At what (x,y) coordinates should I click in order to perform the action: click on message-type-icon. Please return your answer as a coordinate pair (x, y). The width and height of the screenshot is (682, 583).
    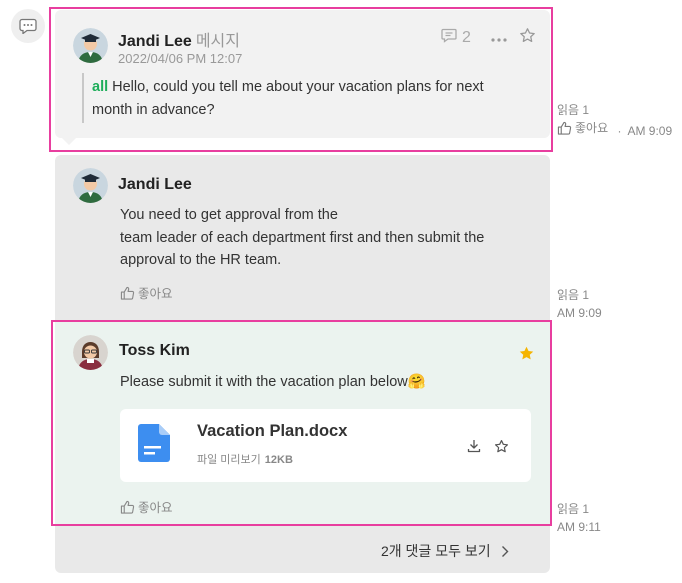
    Looking at the image, I should click on (28, 26).